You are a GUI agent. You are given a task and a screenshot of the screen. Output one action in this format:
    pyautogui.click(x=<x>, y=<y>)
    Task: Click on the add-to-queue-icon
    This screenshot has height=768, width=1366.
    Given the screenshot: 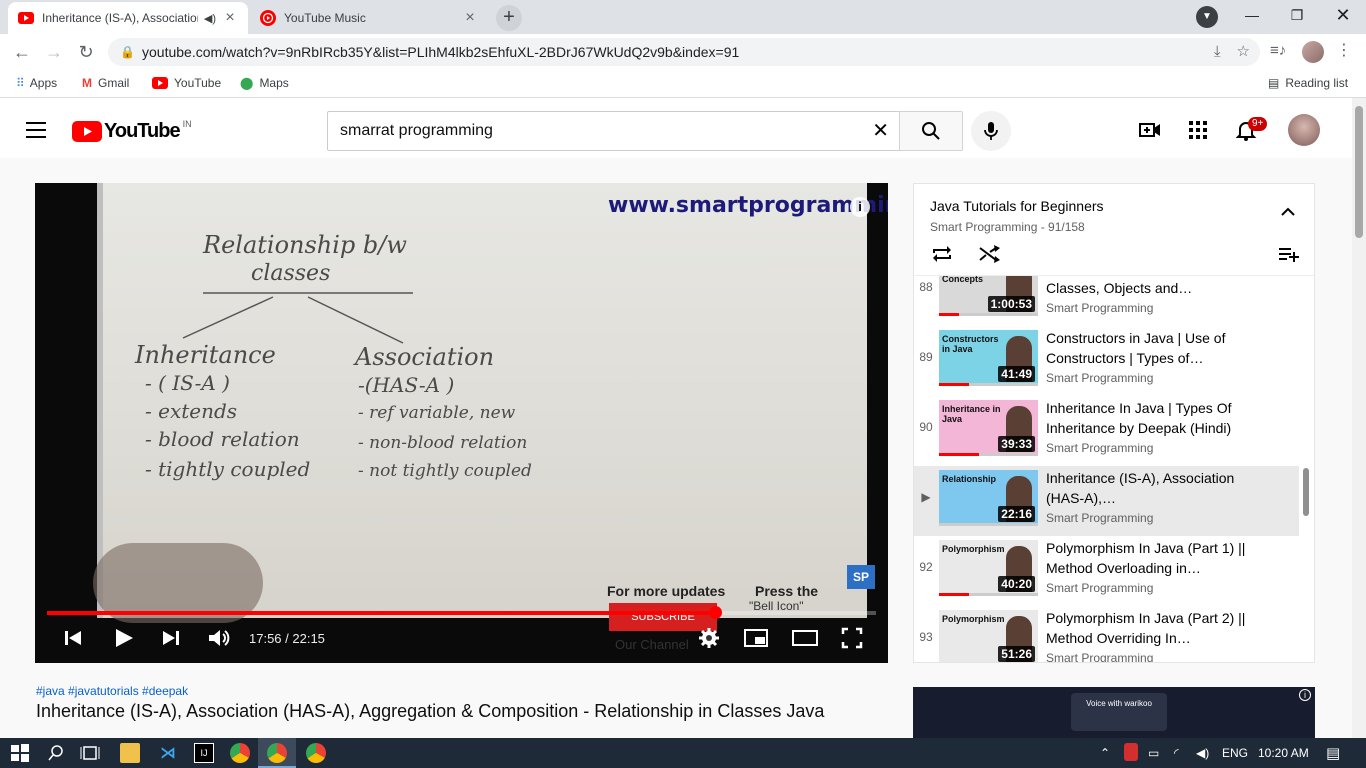 What is the action you would take?
    pyautogui.click(x=1289, y=254)
    